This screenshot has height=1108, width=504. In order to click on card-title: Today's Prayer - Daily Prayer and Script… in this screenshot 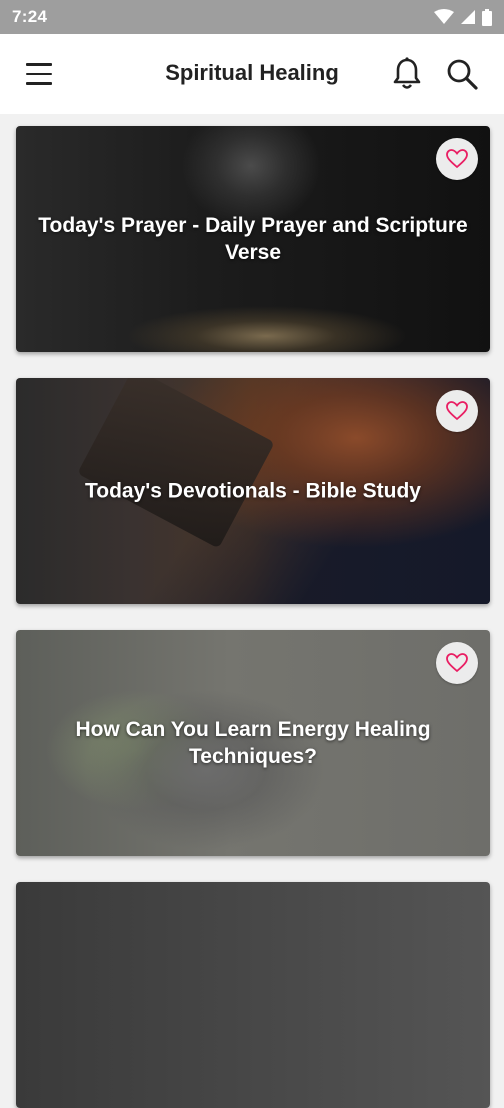, I will do `click(253, 239)`.